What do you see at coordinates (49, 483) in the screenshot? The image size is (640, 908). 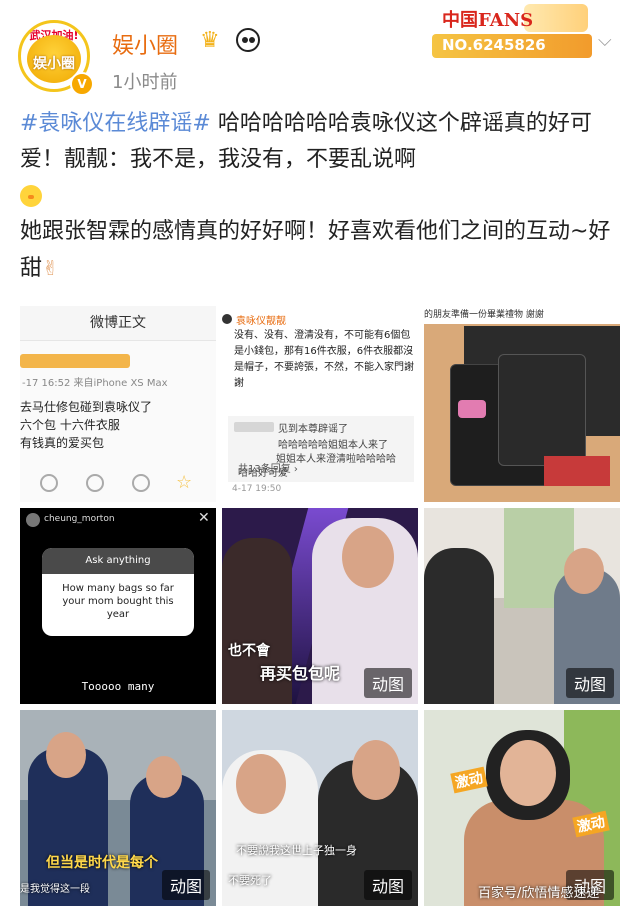 I see `wechat-icon` at bounding box center [49, 483].